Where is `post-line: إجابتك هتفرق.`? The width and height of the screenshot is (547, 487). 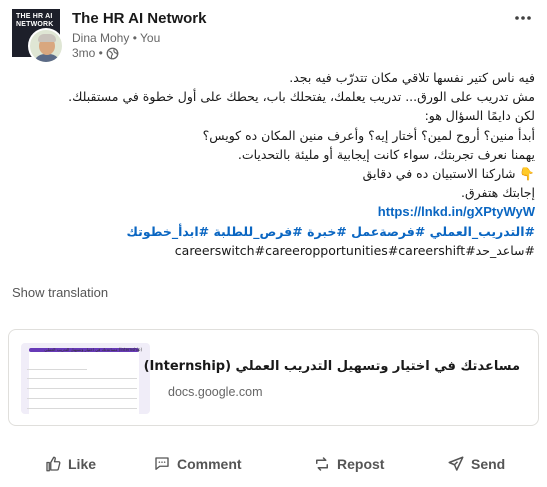 post-line: إجابتك هتفرق. is located at coordinates (497, 193).